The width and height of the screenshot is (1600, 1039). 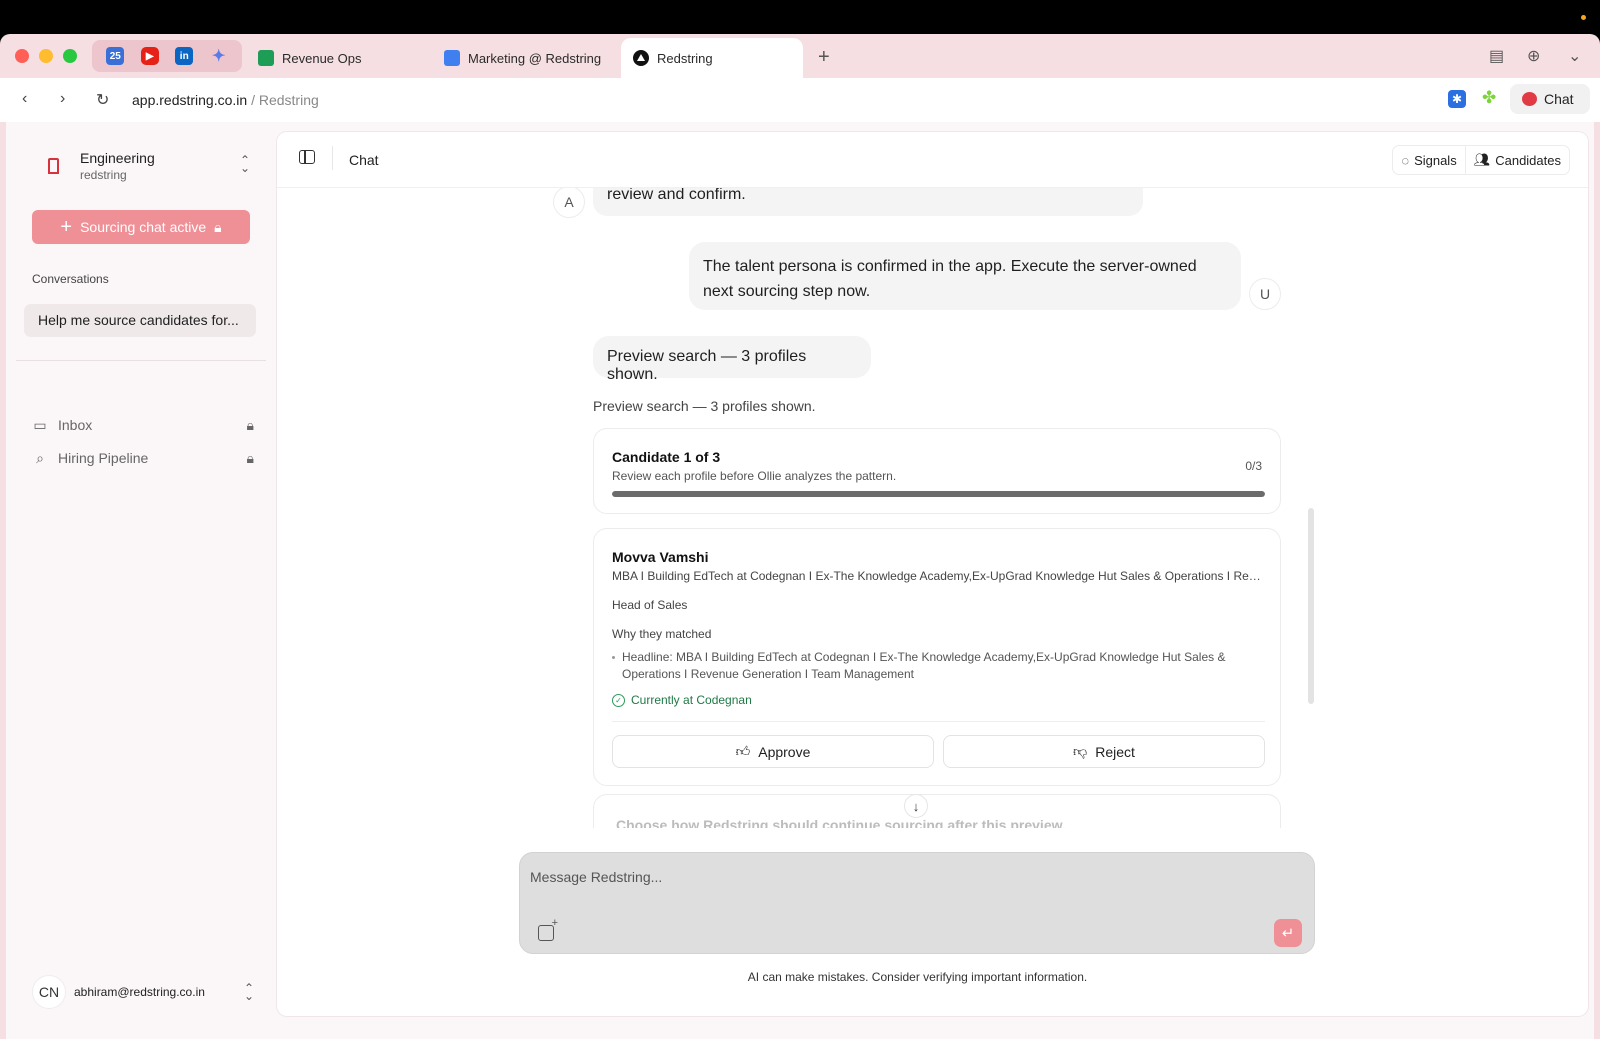 What do you see at coordinates (1457, 99) in the screenshot?
I see `extension-icon: ✱` at bounding box center [1457, 99].